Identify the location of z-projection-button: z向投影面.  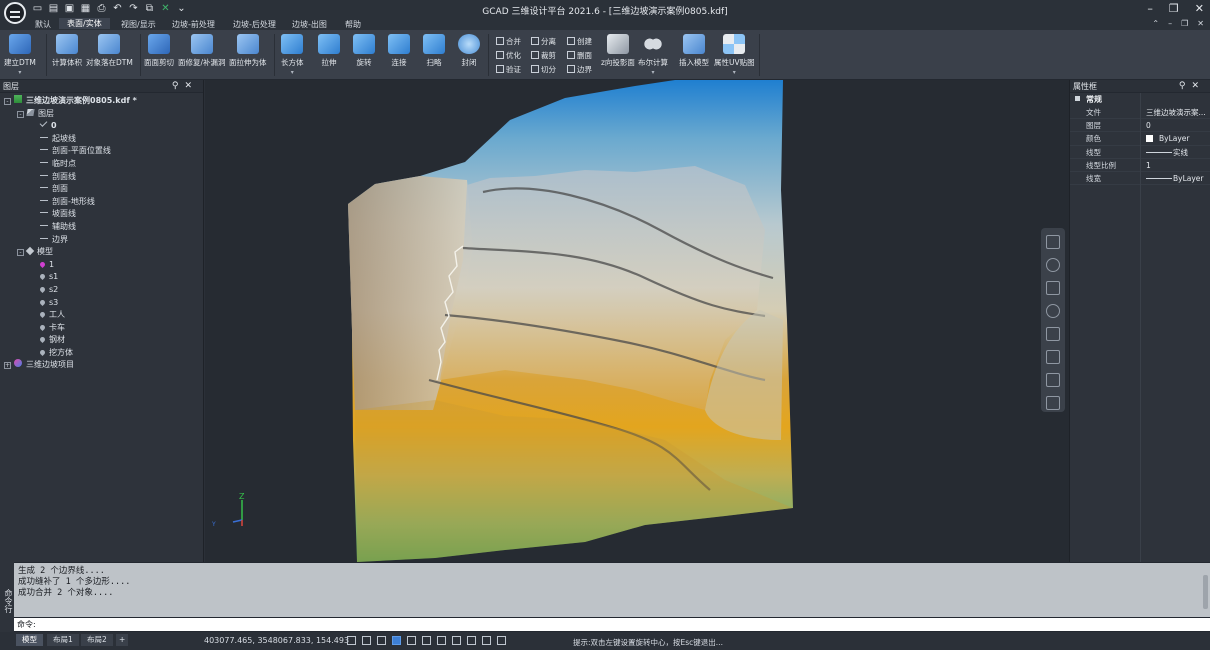
(618, 51).